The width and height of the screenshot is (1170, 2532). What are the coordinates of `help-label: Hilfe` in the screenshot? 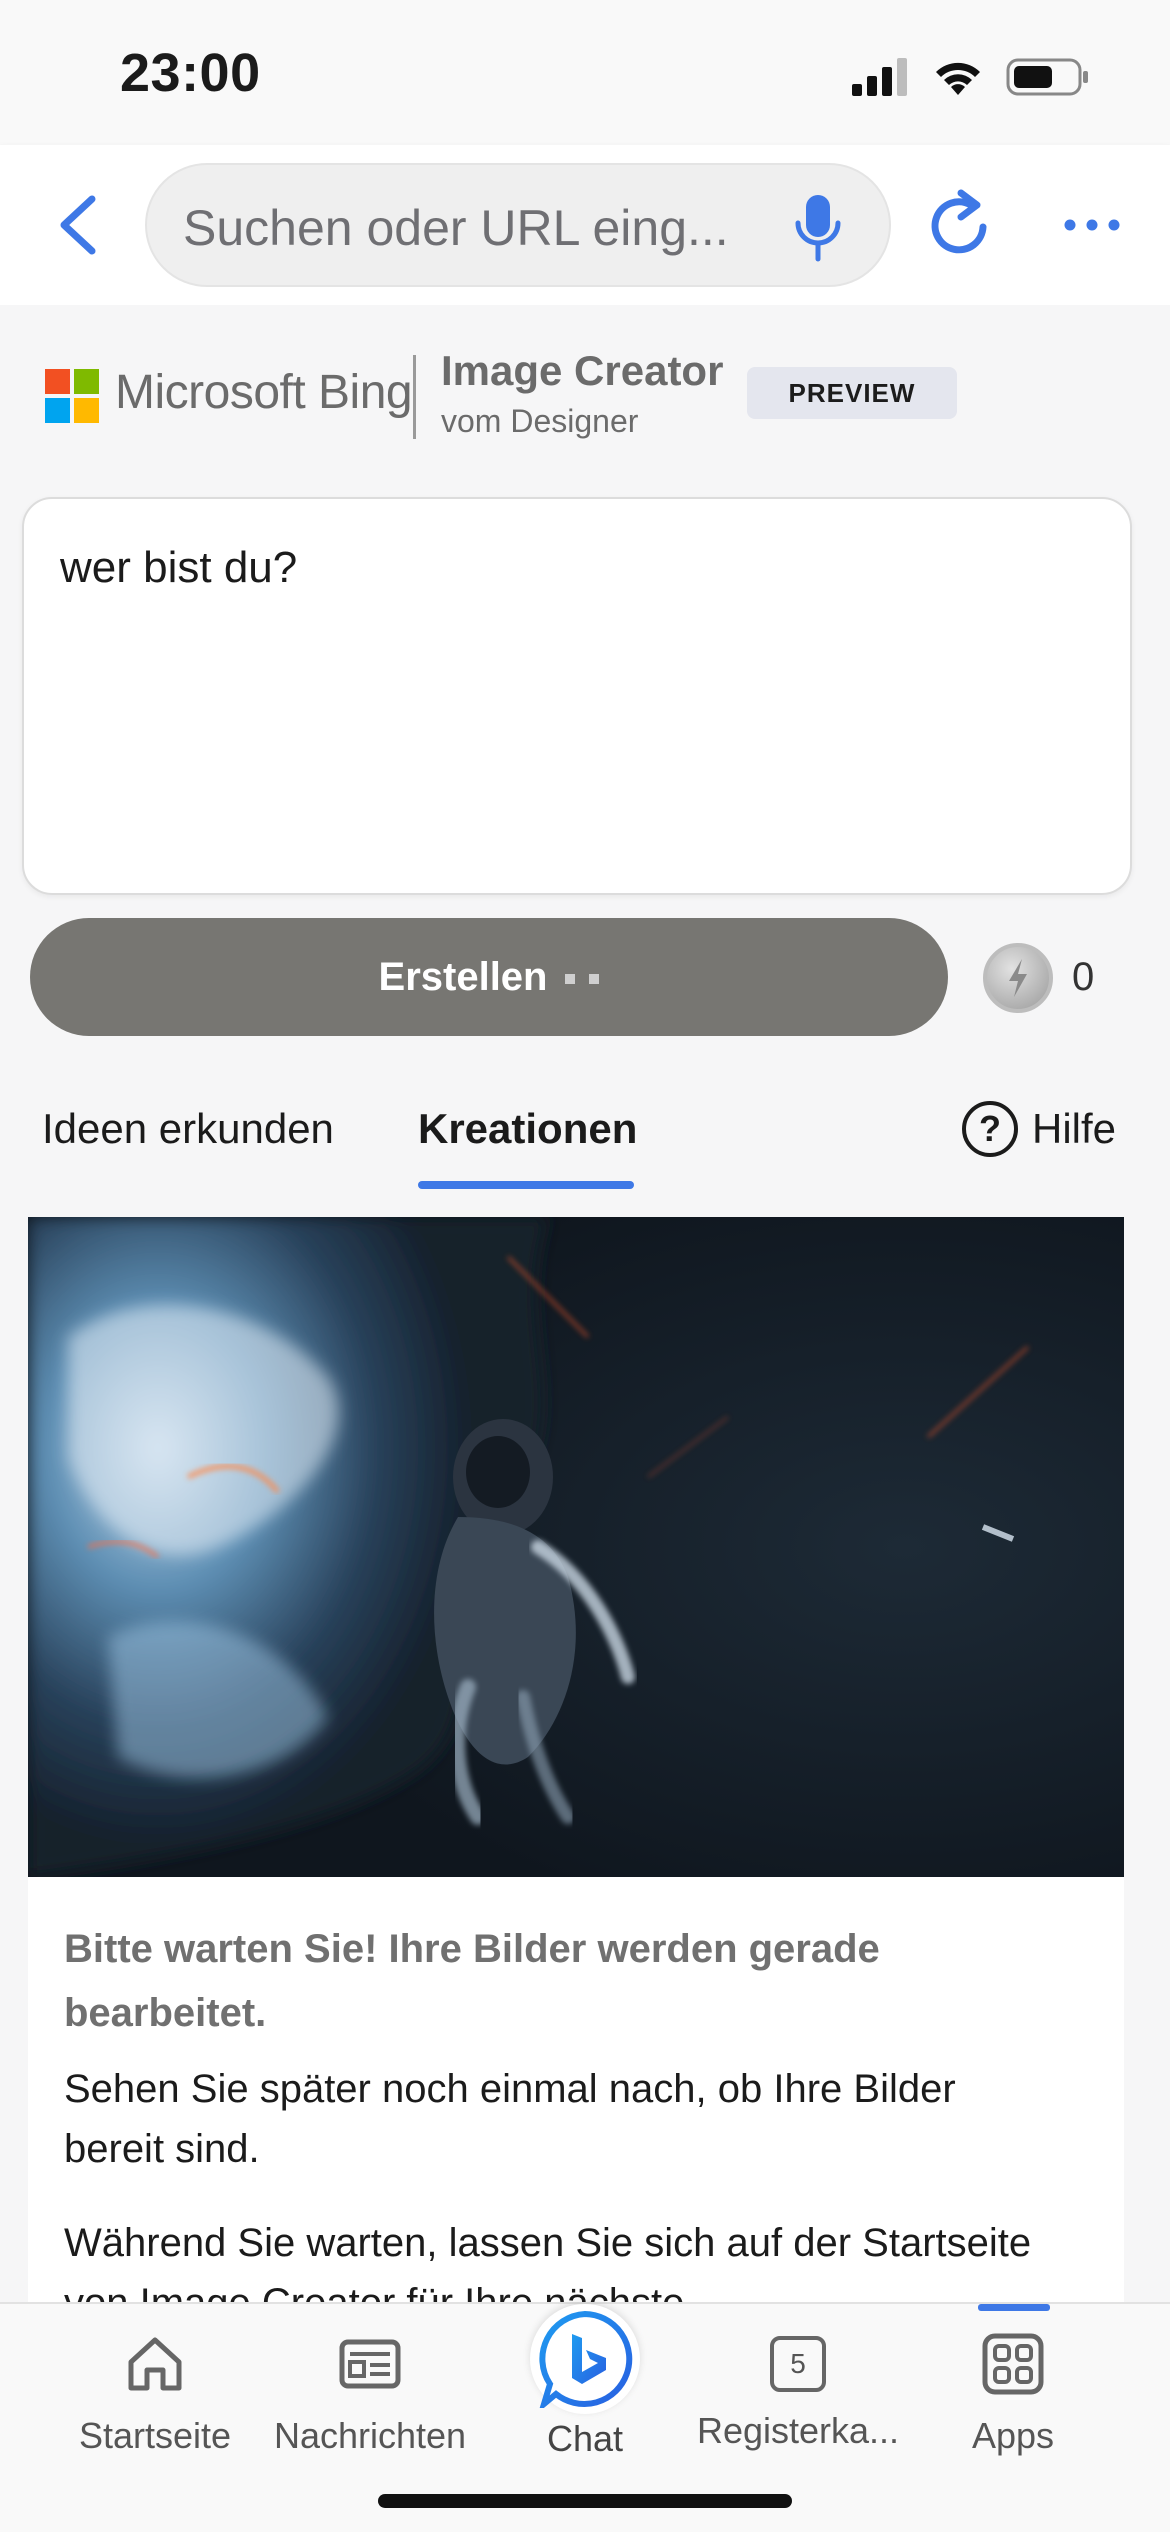 It's located at (1074, 1128).